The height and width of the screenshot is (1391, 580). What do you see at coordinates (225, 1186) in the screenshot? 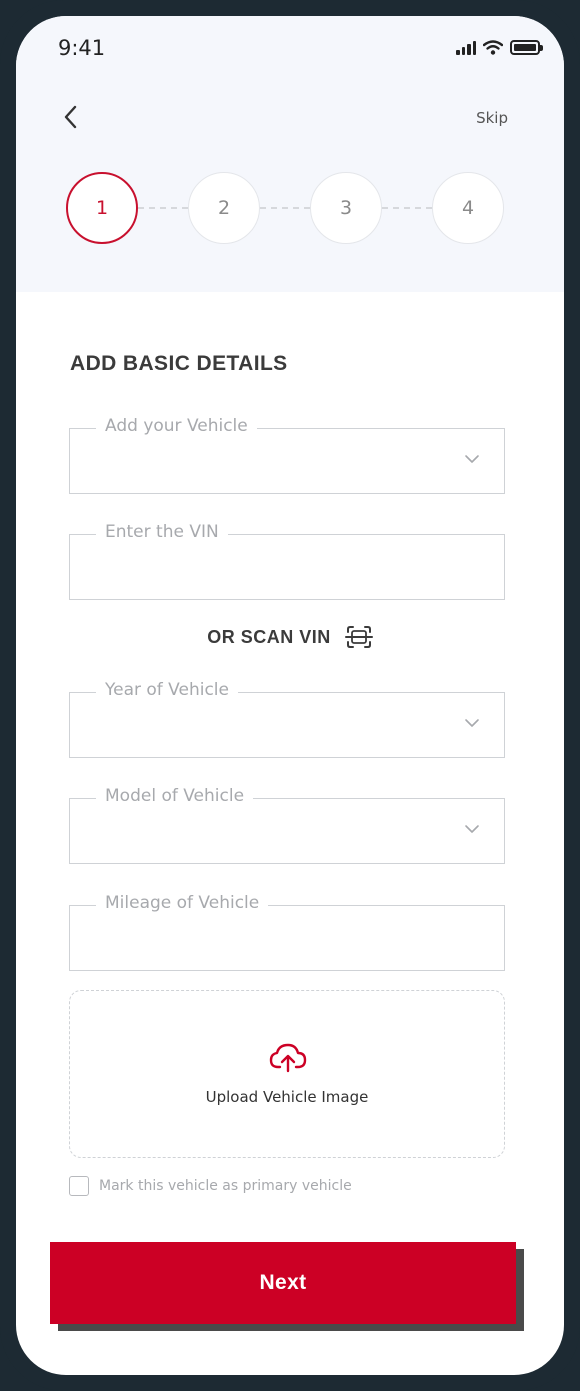
I see `primary-vehicle-label: Mark this vehicle as primary vehicle` at bounding box center [225, 1186].